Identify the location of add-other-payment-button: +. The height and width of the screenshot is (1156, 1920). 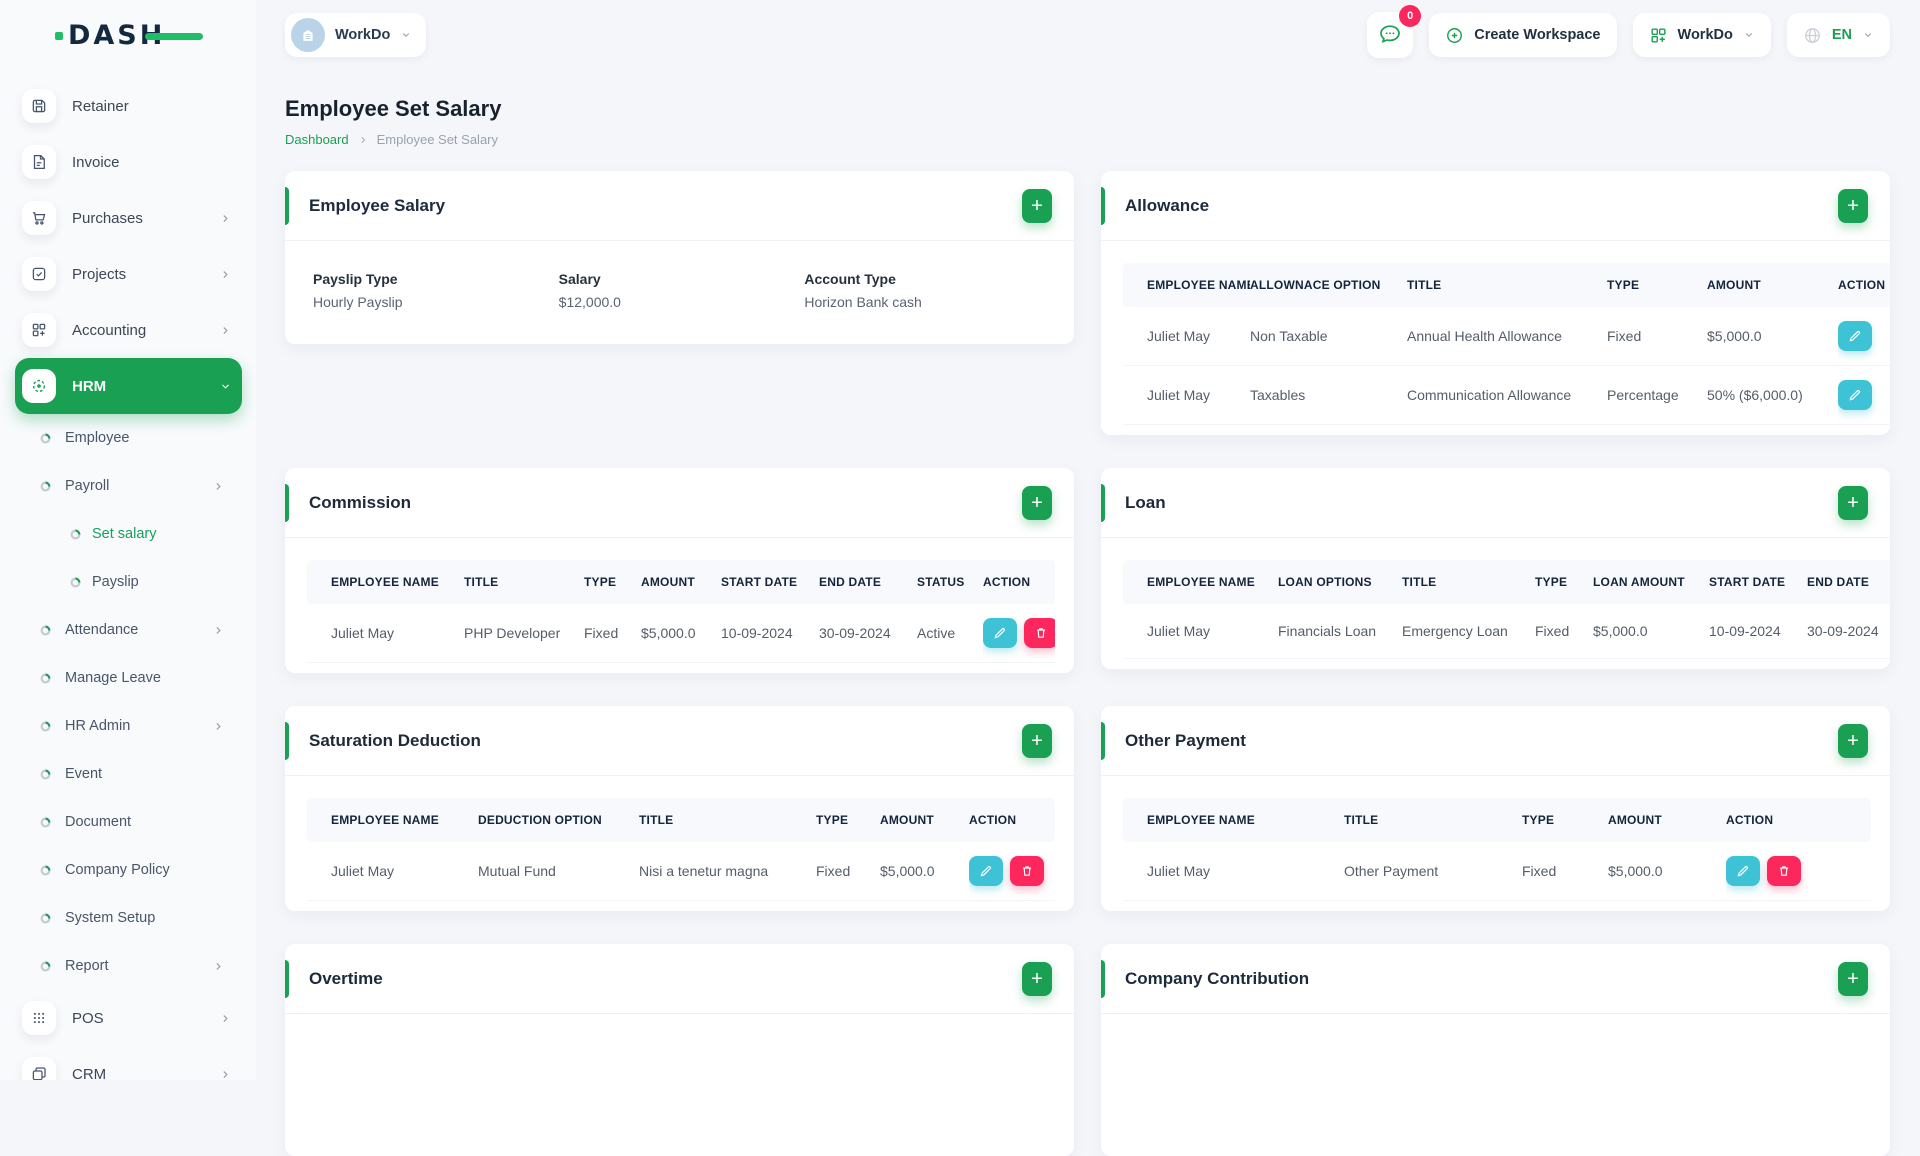
(1853, 740).